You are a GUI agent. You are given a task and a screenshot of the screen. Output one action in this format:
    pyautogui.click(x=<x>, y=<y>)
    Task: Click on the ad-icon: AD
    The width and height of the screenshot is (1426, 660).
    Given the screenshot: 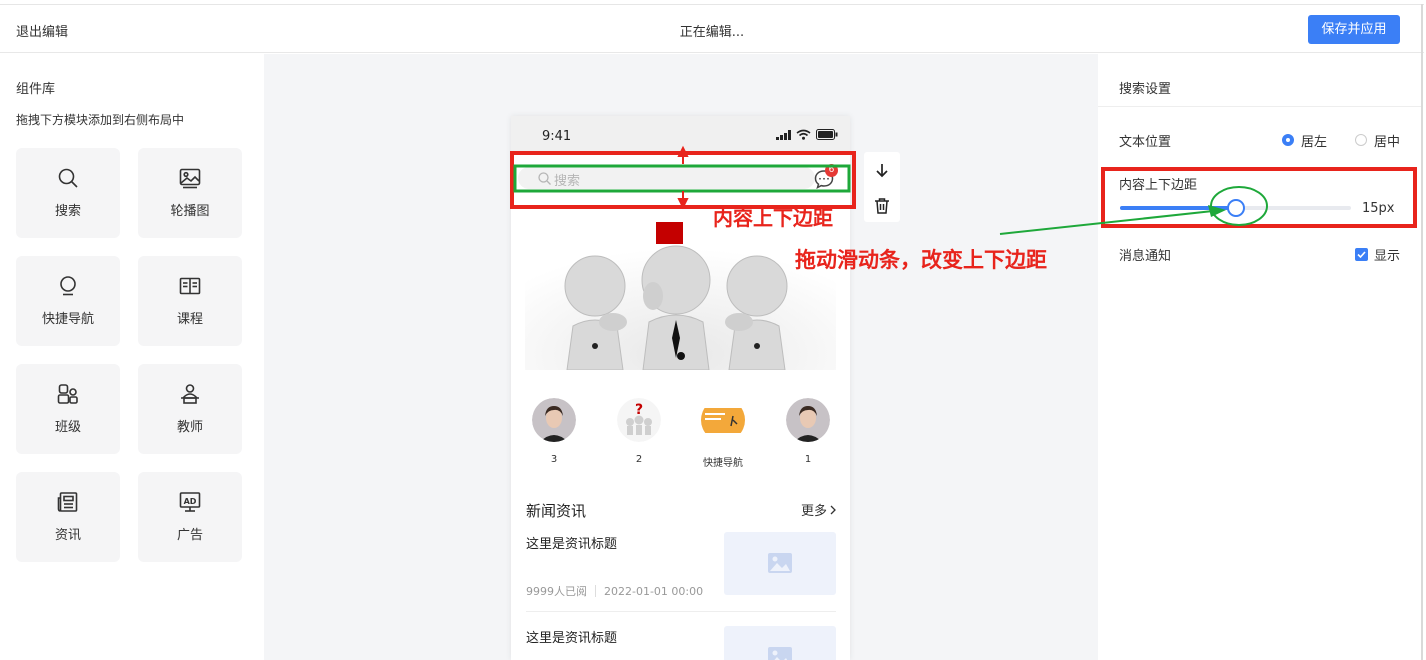 What is the action you would take?
    pyautogui.click(x=190, y=502)
    